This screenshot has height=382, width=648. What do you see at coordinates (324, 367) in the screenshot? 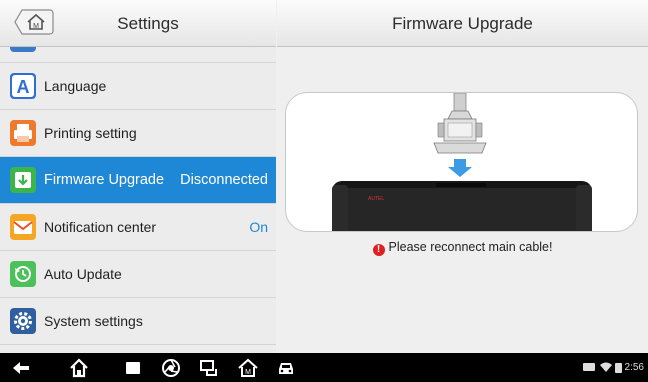
I see `navigation-bar: M 2:56` at bounding box center [324, 367].